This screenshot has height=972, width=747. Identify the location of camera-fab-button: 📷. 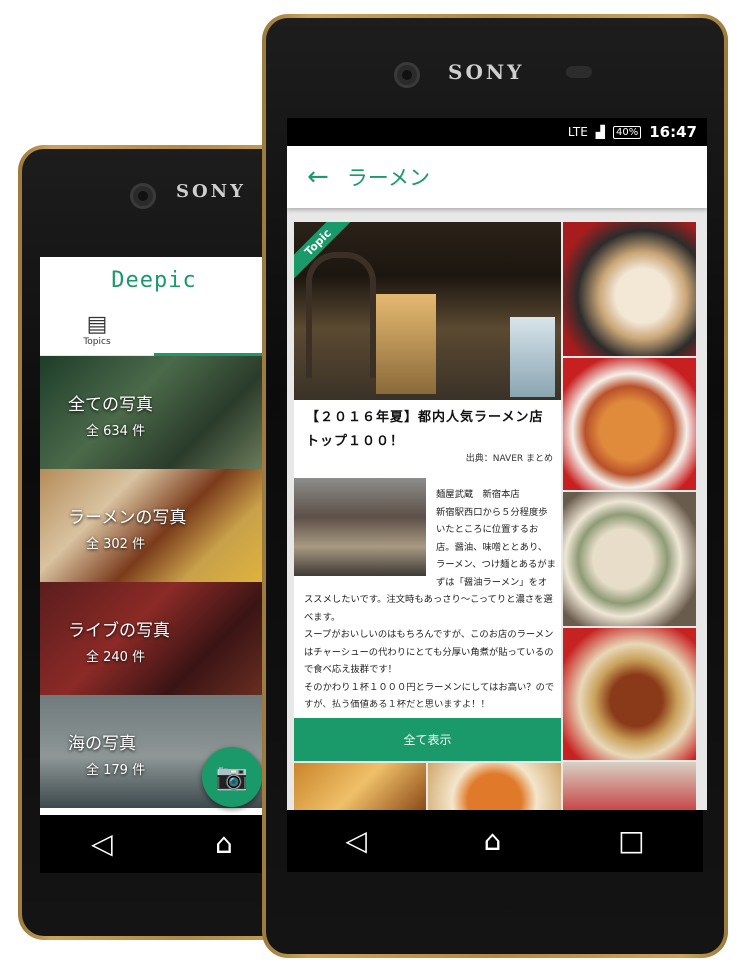
(232, 777).